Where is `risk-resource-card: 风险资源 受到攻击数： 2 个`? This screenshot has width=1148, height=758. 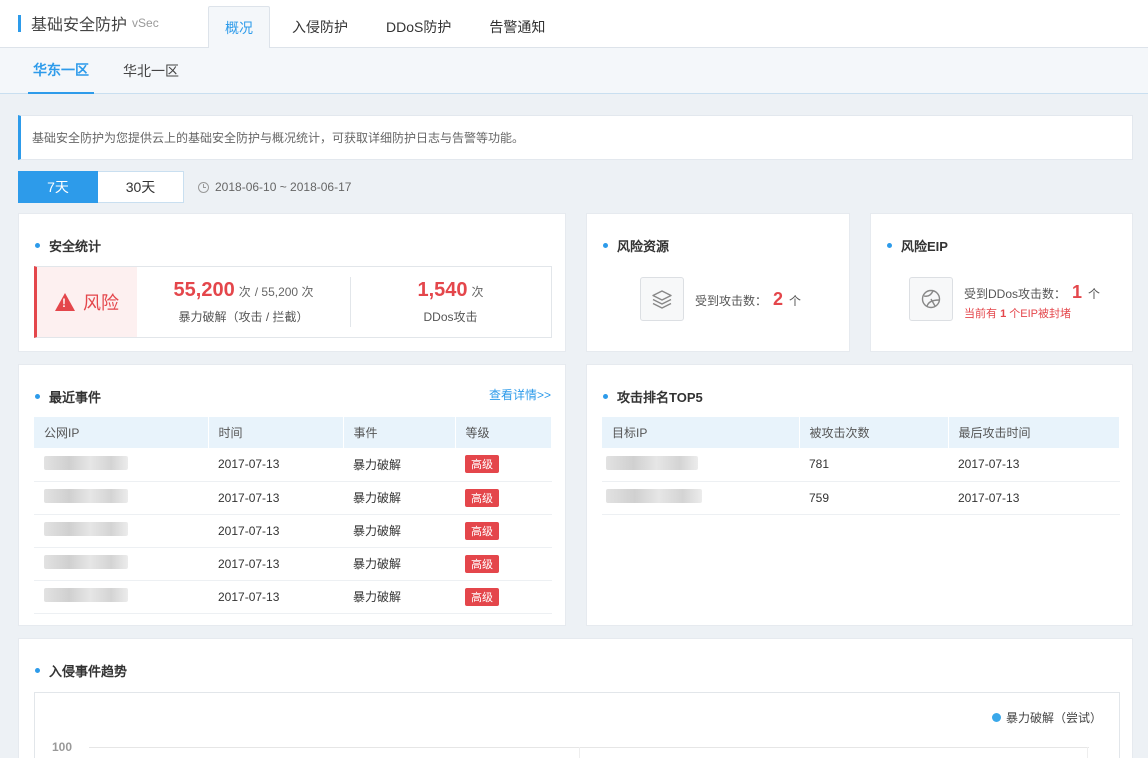 risk-resource-card: 风险资源 受到攻击数： 2 个 is located at coordinates (718, 282).